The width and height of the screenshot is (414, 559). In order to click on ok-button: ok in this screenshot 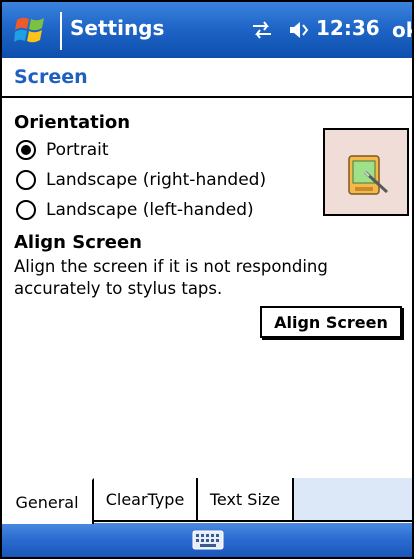, I will do `click(398, 30)`.